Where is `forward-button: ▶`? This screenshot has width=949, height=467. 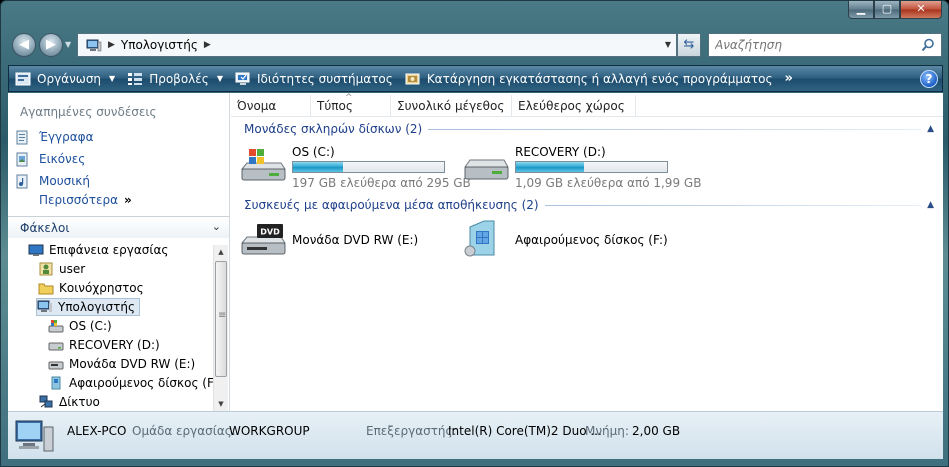 forward-button: ▶ is located at coordinates (51, 45).